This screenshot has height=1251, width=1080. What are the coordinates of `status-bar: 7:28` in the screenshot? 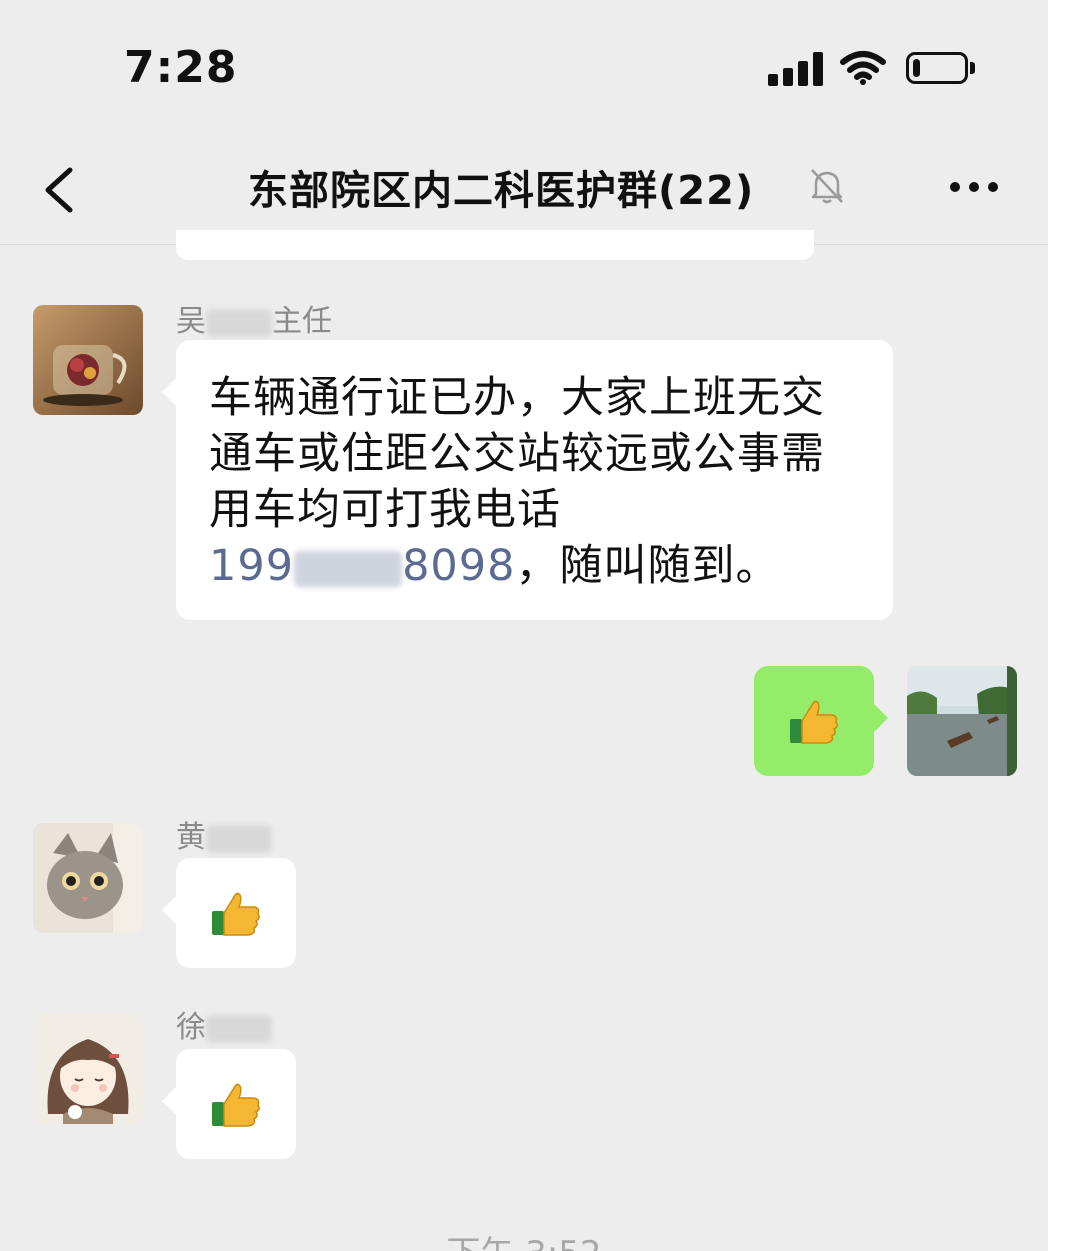 It's located at (524, 70).